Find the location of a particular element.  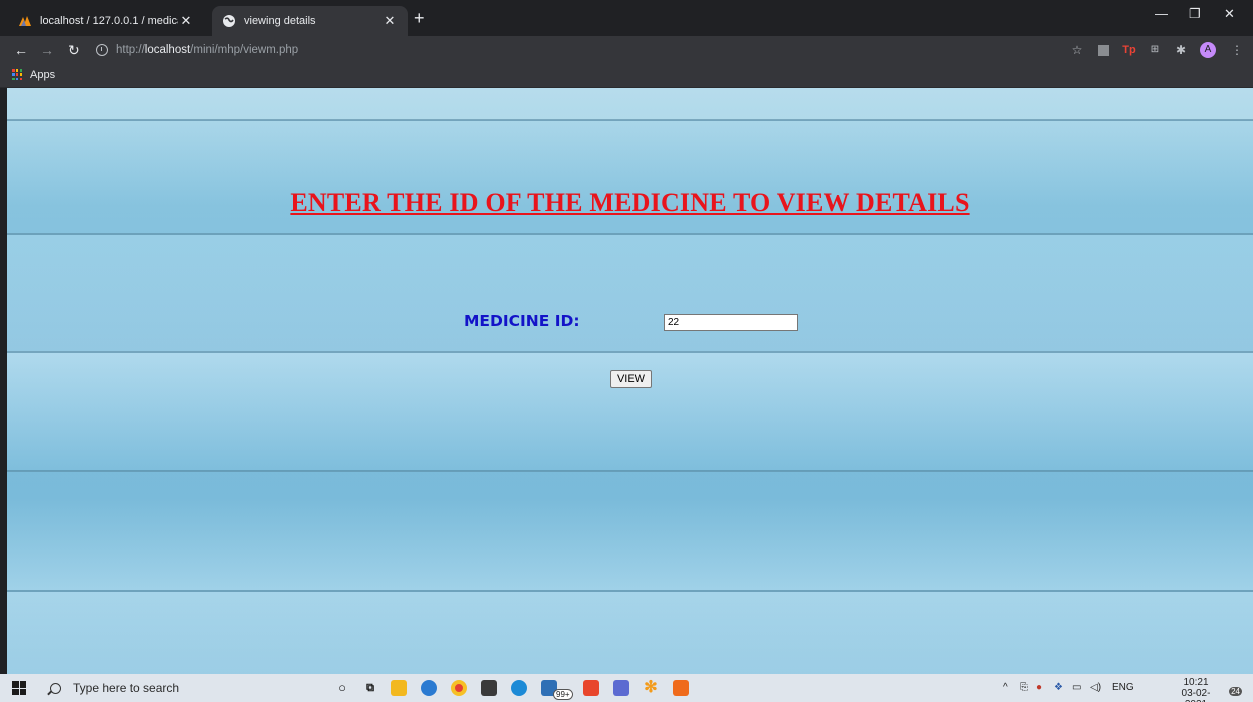

tab-phpmyadmin: localhost / 127.0.0.1 / medical / ✕ is located at coordinates (106, 21).